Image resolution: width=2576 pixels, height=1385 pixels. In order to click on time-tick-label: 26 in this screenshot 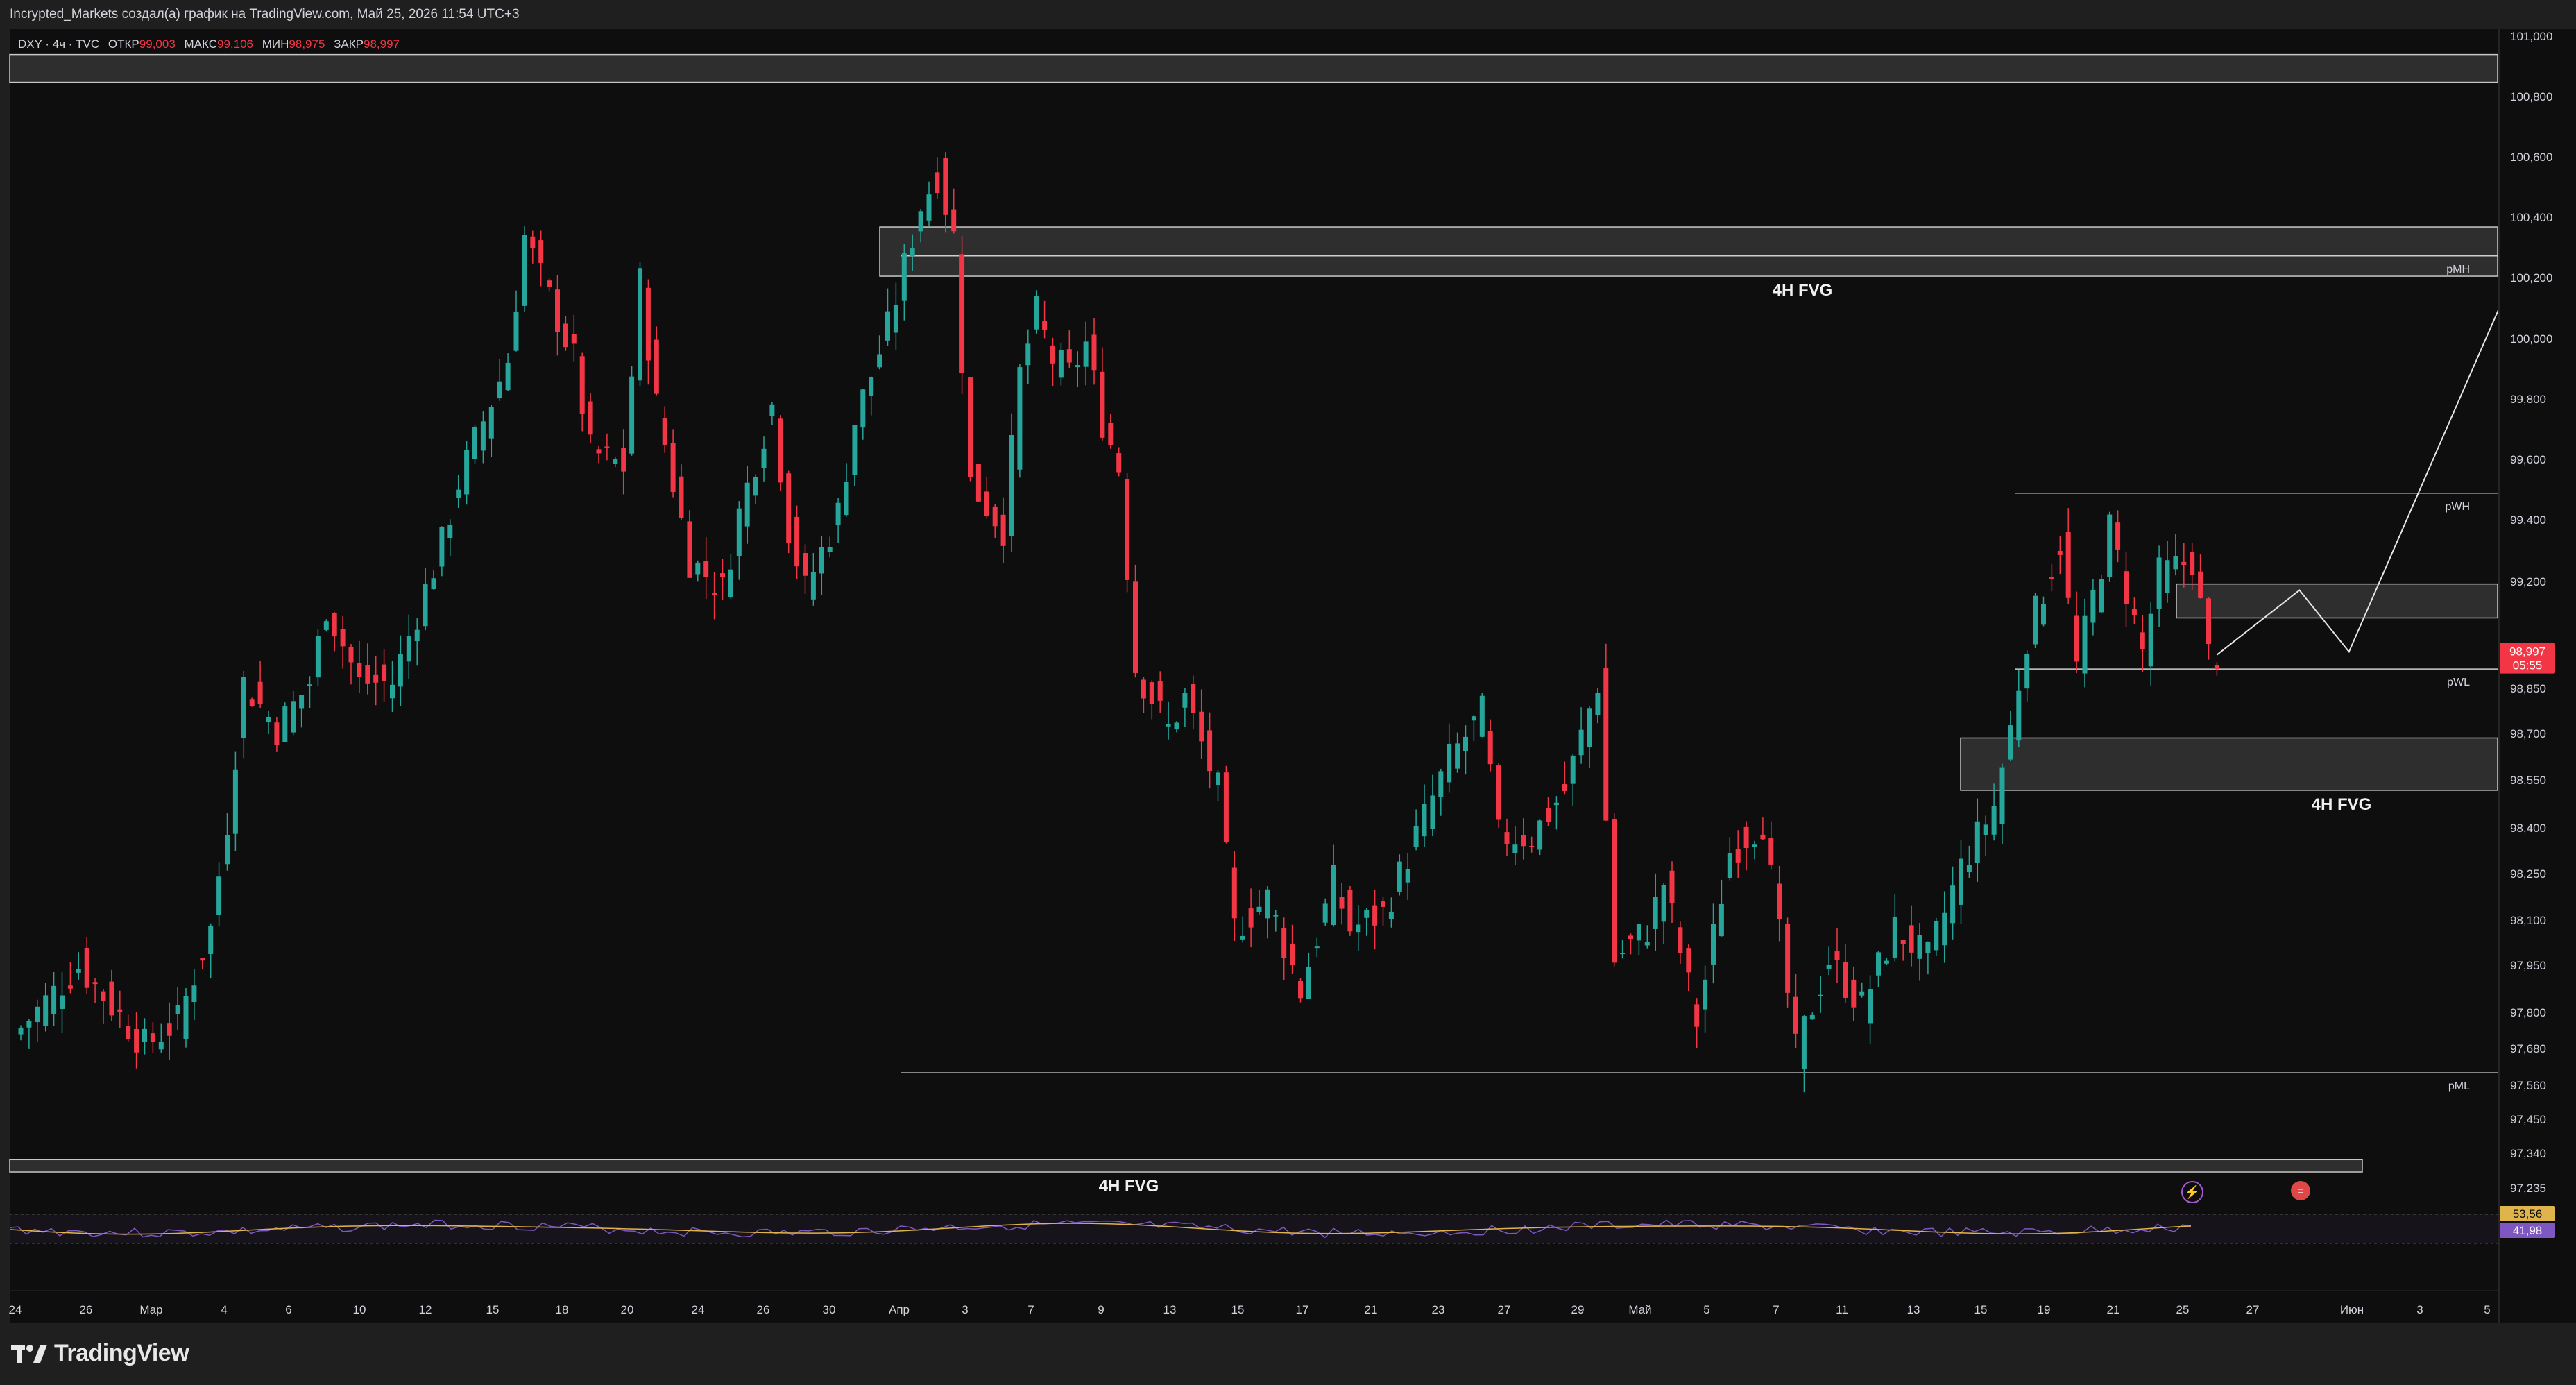, I will do `click(86, 1309)`.